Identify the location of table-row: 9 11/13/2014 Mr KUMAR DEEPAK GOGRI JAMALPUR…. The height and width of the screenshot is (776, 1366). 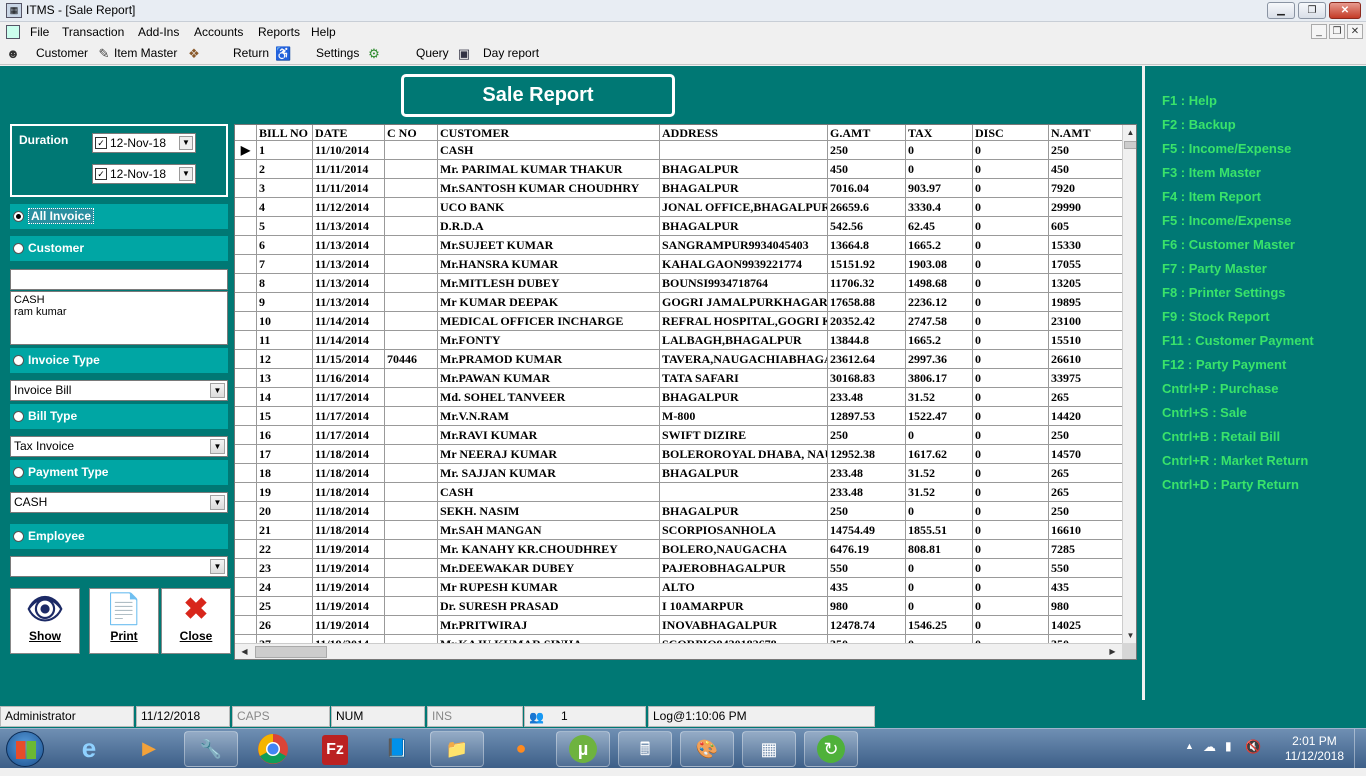
(680, 302).